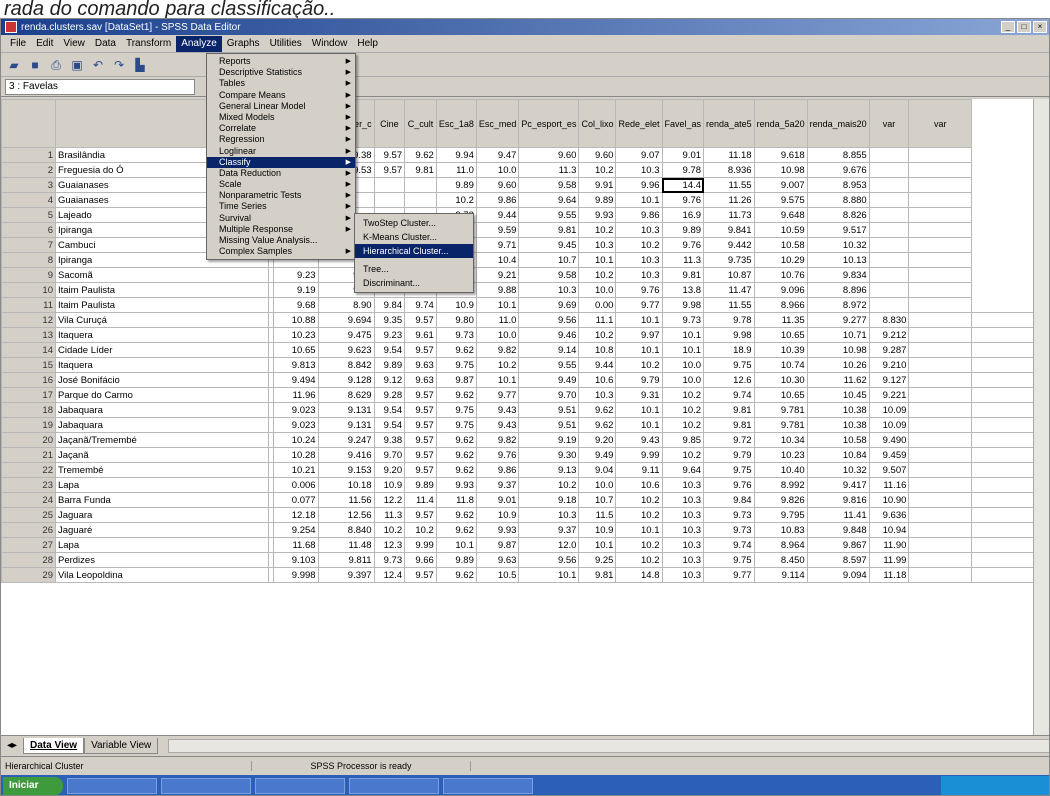 This screenshot has width=1050, height=796. Describe the element at coordinates (780, 305) in the screenshot. I see `data-cell: 8.966` at that location.